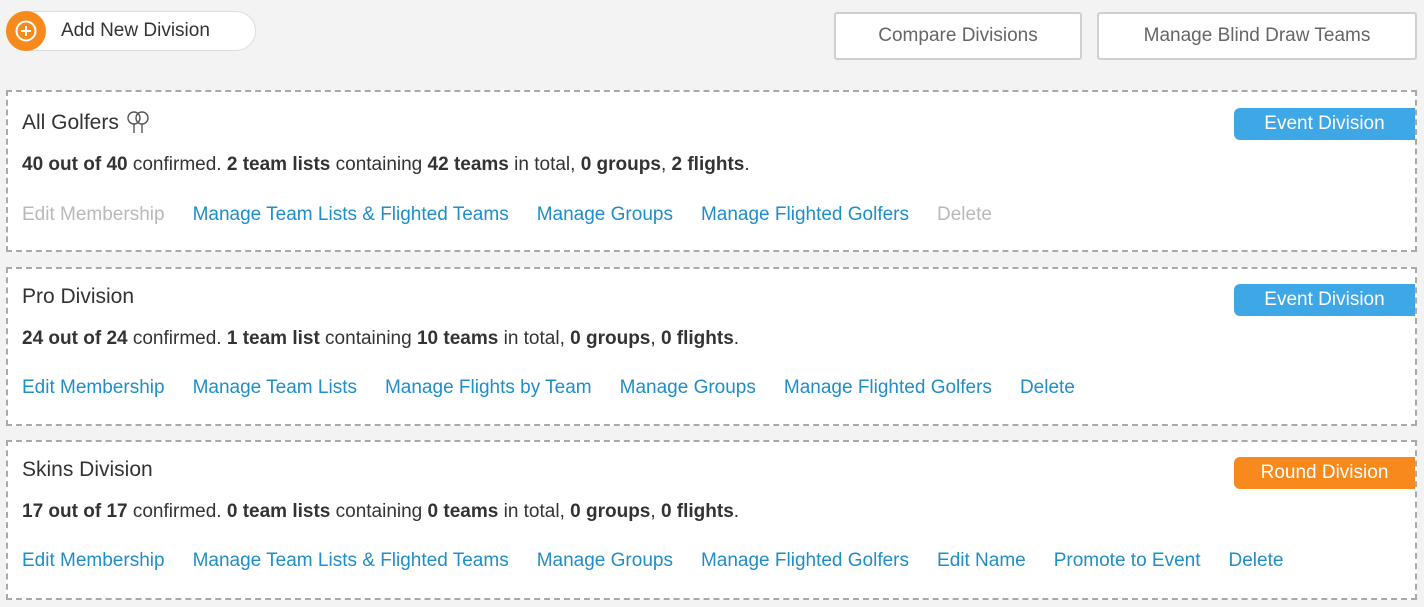  What do you see at coordinates (275, 388) in the screenshot?
I see `manage-team-lists-link: Manage Team Lists` at bounding box center [275, 388].